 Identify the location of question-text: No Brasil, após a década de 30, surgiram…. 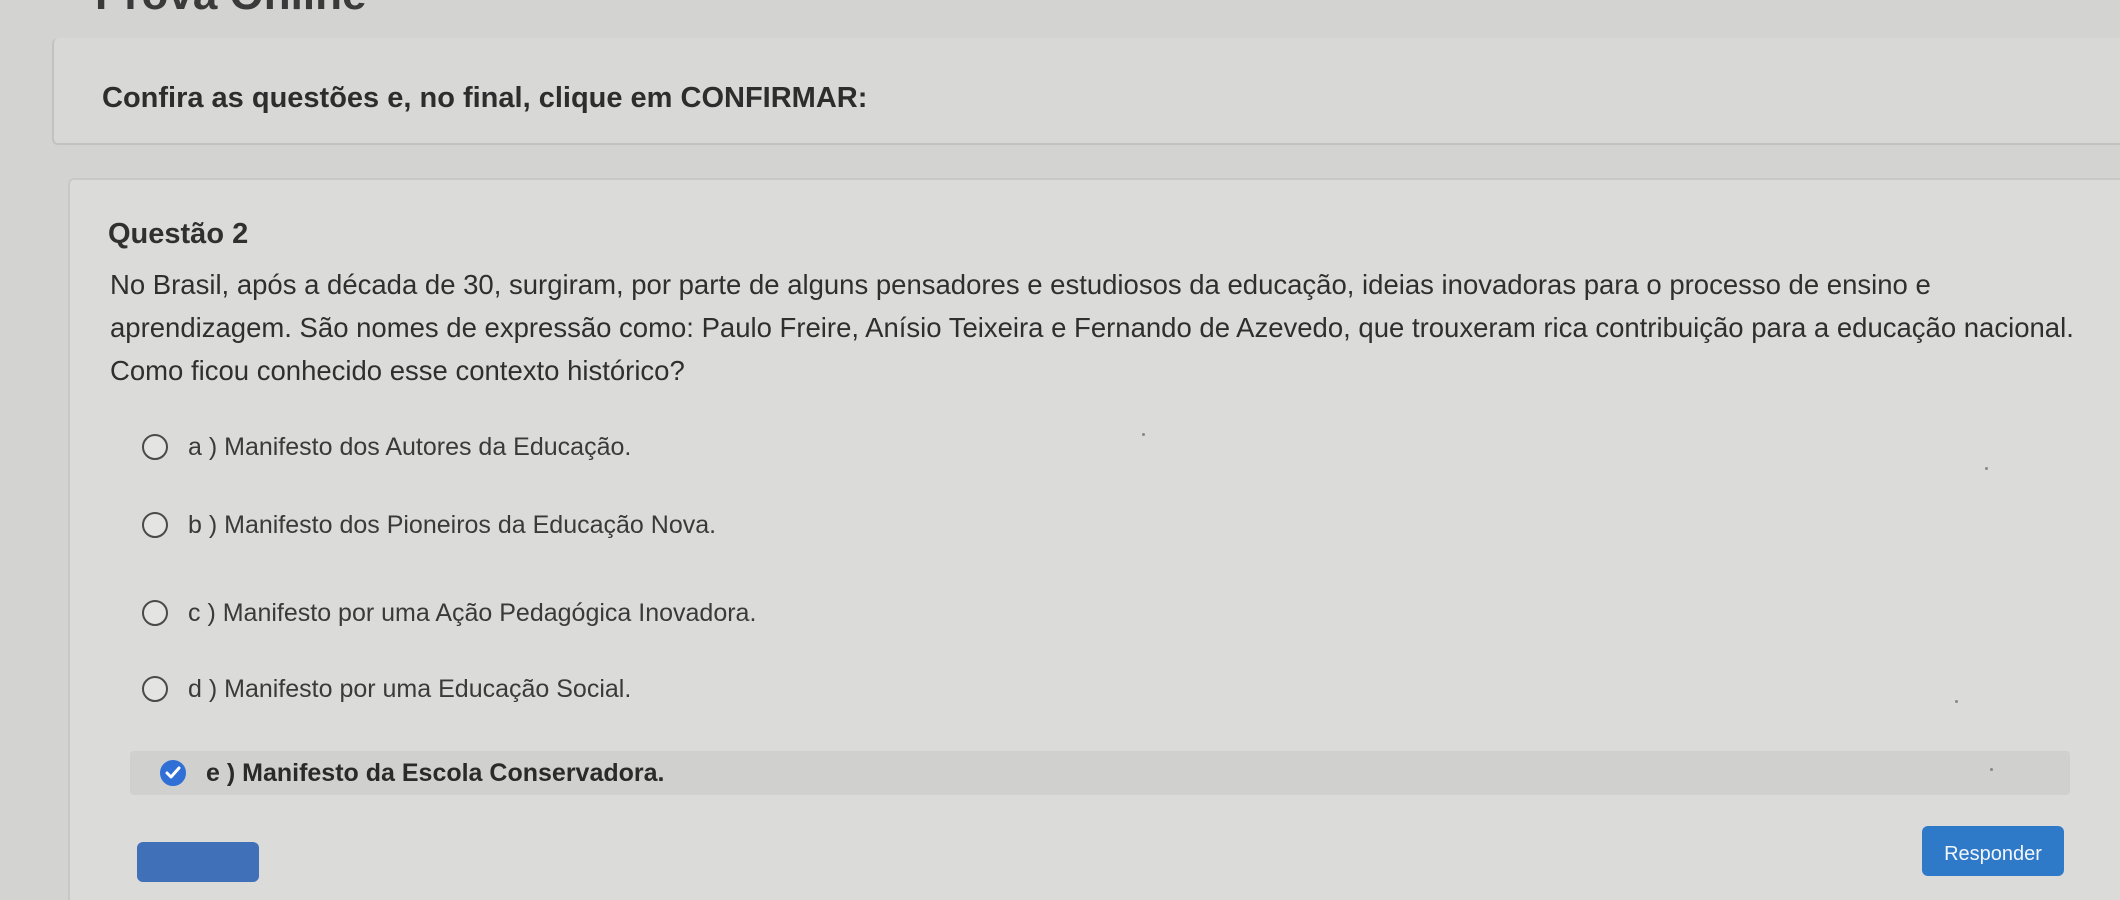
(1092, 327).